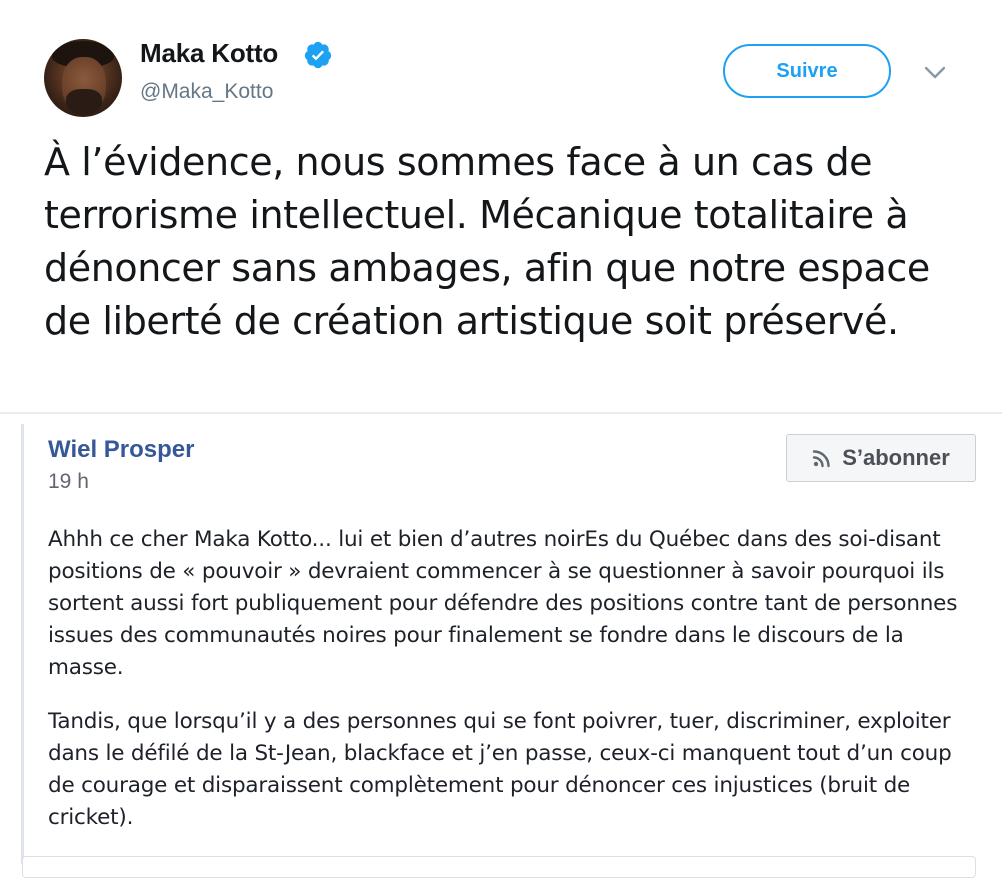 The height and width of the screenshot is (878, 1002). What do you see at coordinates (84, 102) in the screenshot?
I see `avatar-beard` at bounding box center [84, 102].